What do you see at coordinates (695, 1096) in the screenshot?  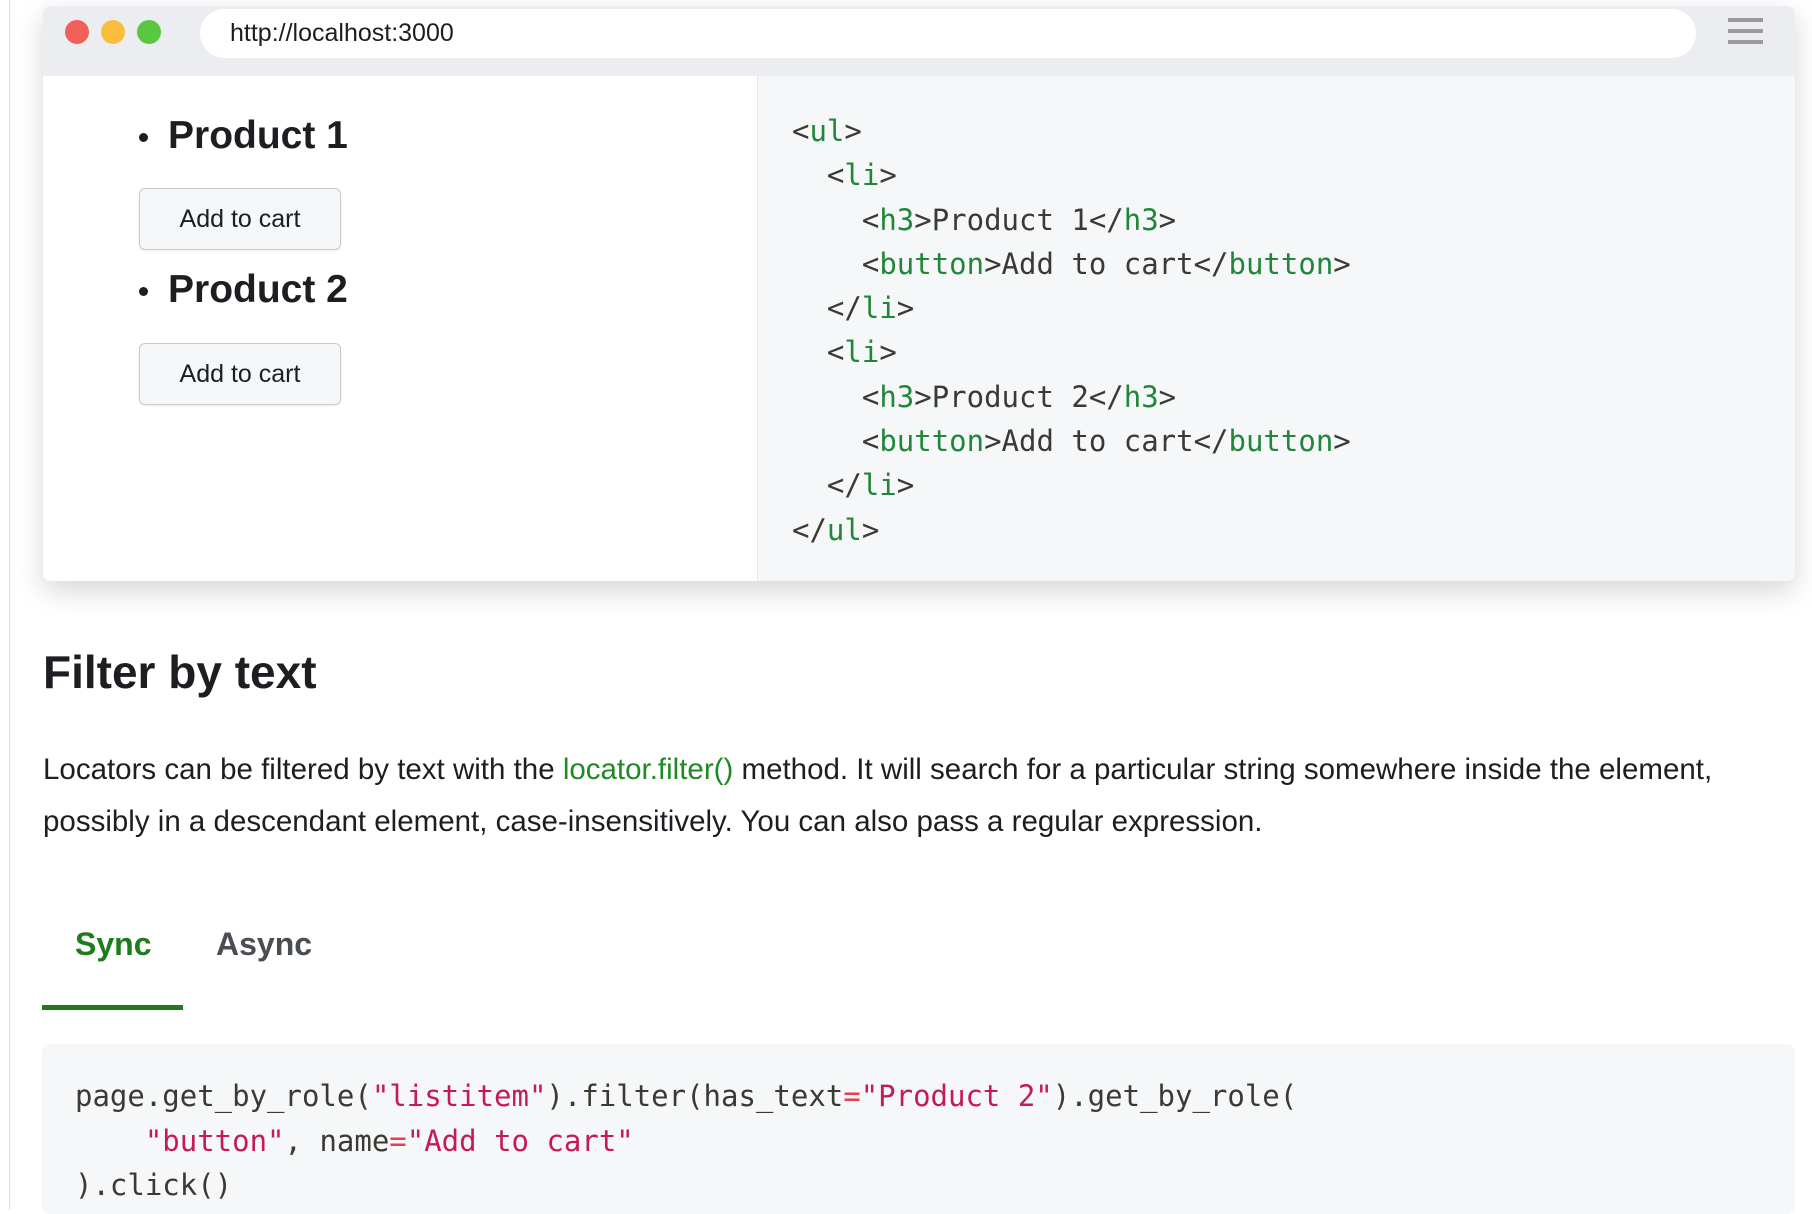 I see `code-text: ).filter(has_text` at bounding box center [695, 1096].